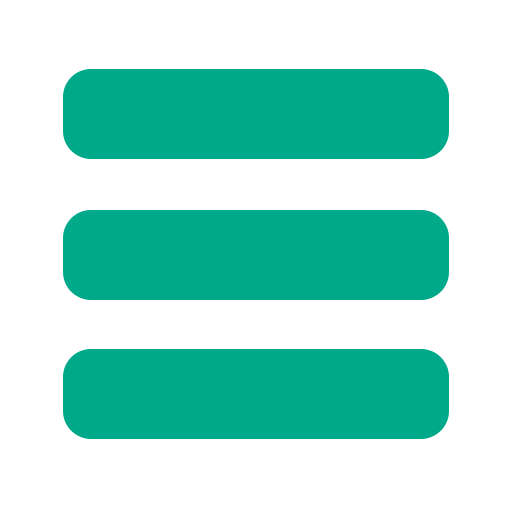 The height and width of the screenshot is (512, 512). I want to click on menu-bar-bottom, so click(256, 394).